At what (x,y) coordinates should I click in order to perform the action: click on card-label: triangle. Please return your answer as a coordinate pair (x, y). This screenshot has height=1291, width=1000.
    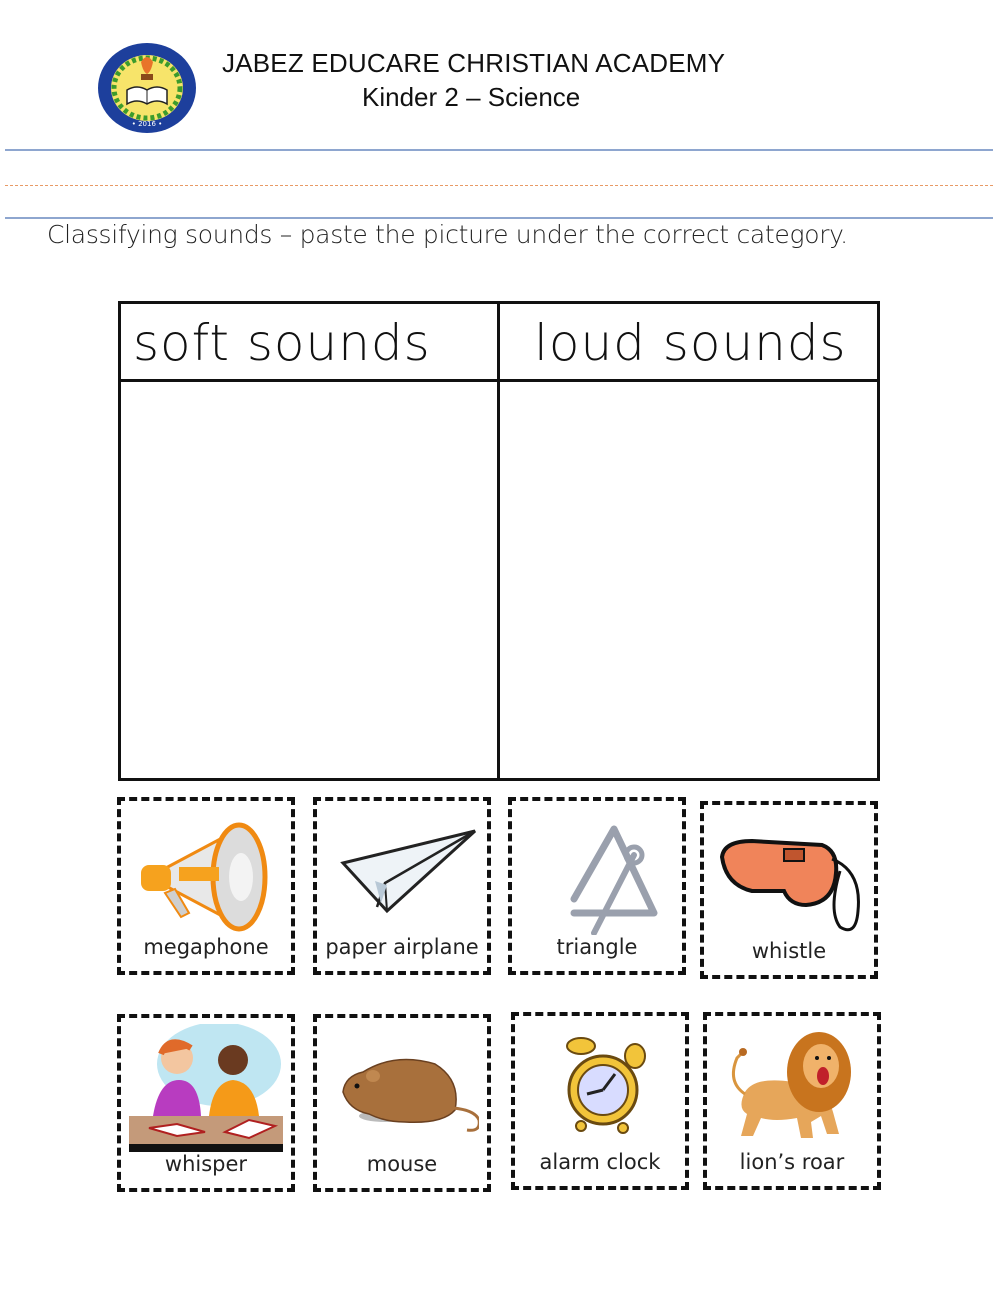
    Looking at the image, I should click on (597, 947).